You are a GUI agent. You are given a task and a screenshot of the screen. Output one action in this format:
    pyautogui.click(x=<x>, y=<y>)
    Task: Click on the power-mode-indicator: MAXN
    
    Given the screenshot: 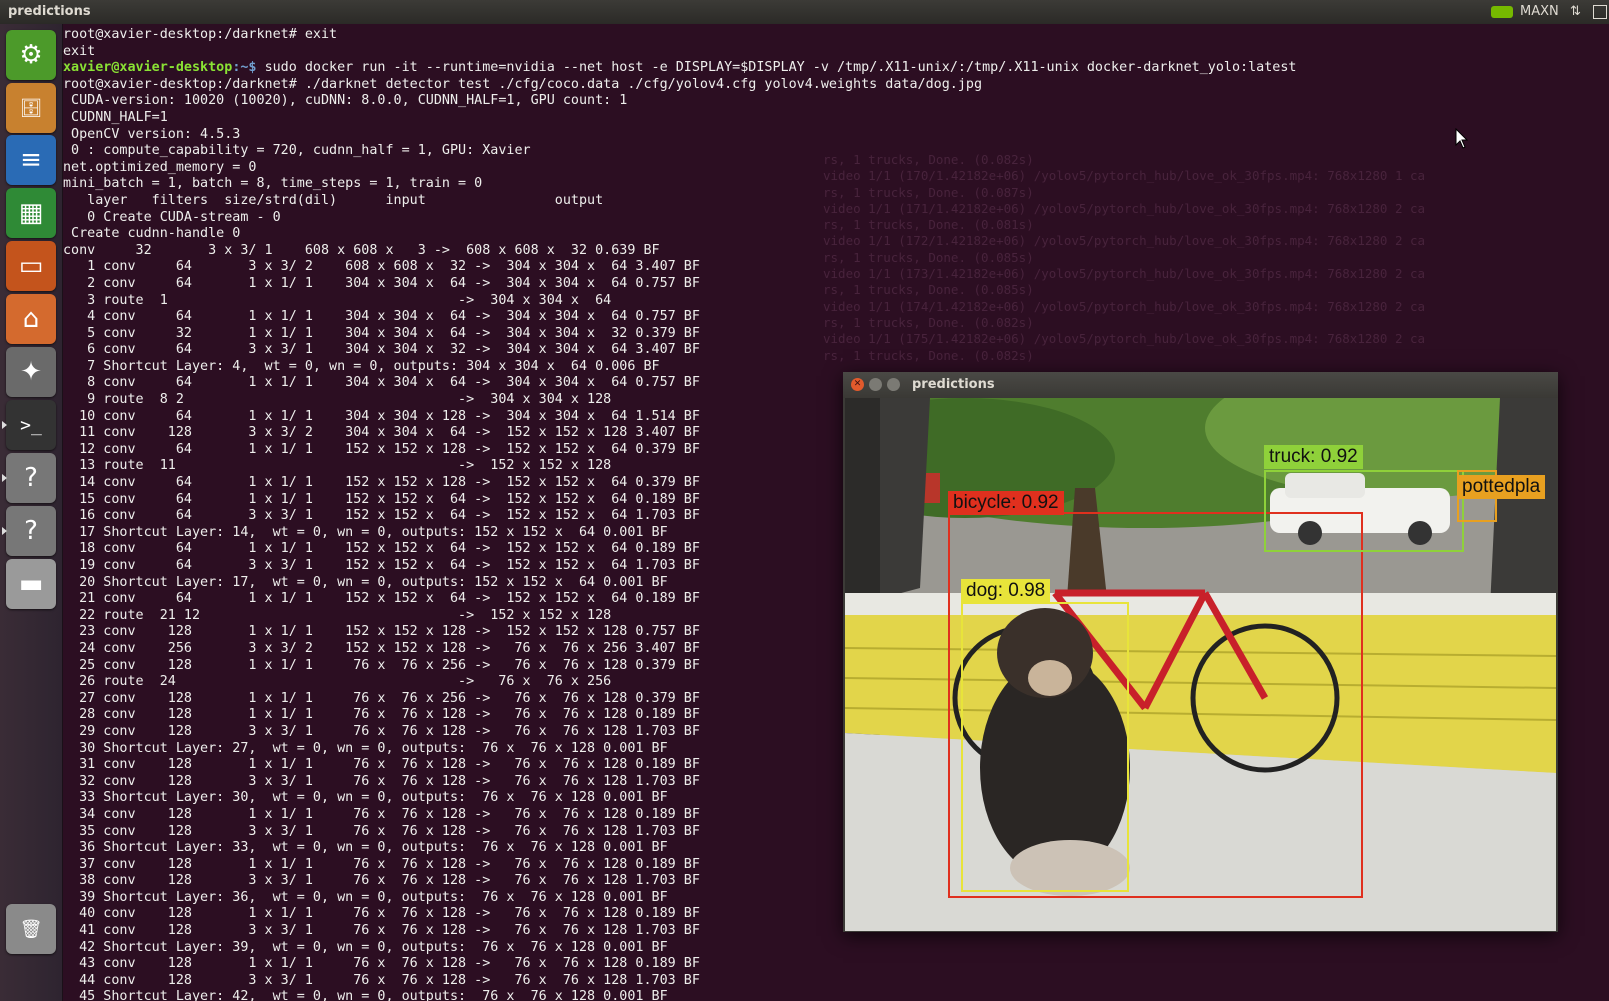 What is the action you would take?
    pyautogui.click(x=1539, y=11)
    